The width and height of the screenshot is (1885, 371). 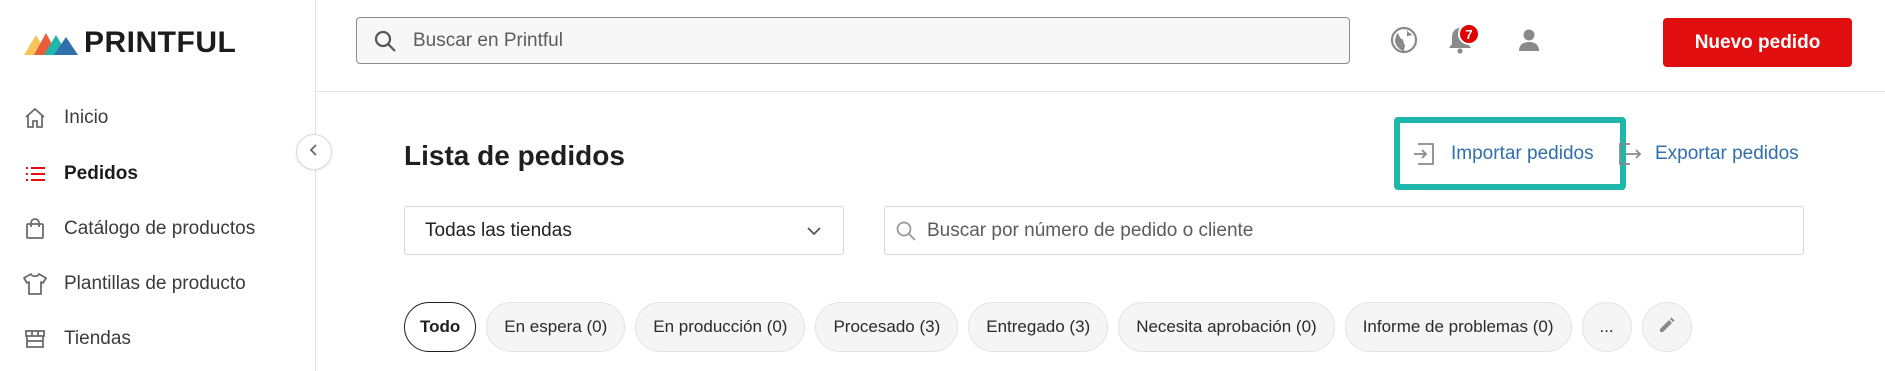 I want to click on store-filter-select: Todas las tiendas, so click(x=624, y=230).